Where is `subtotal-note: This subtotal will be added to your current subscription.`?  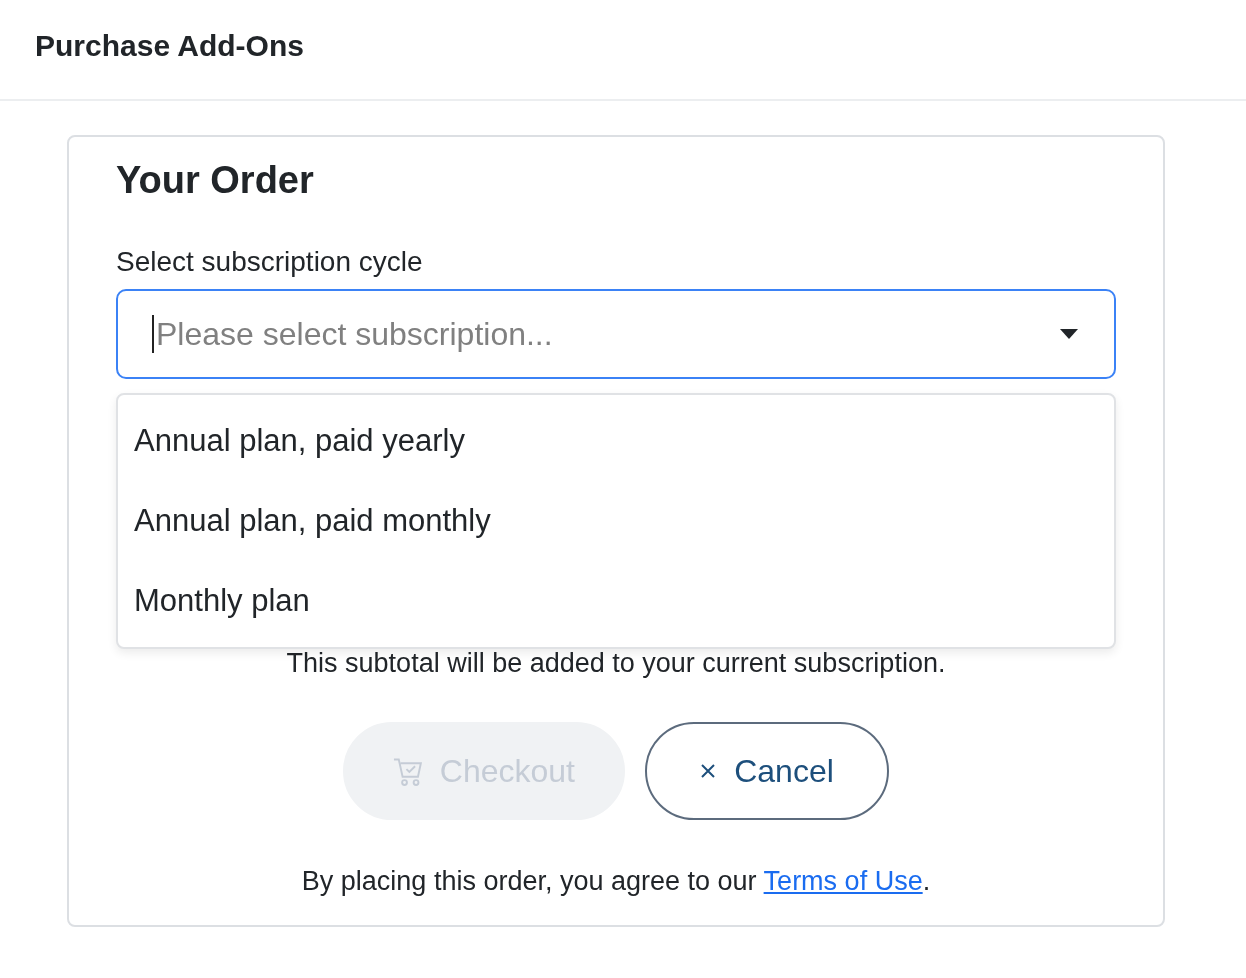 subtotal-note: This subtotal will be added to your current subscription. is located at coordinates (616, 663).